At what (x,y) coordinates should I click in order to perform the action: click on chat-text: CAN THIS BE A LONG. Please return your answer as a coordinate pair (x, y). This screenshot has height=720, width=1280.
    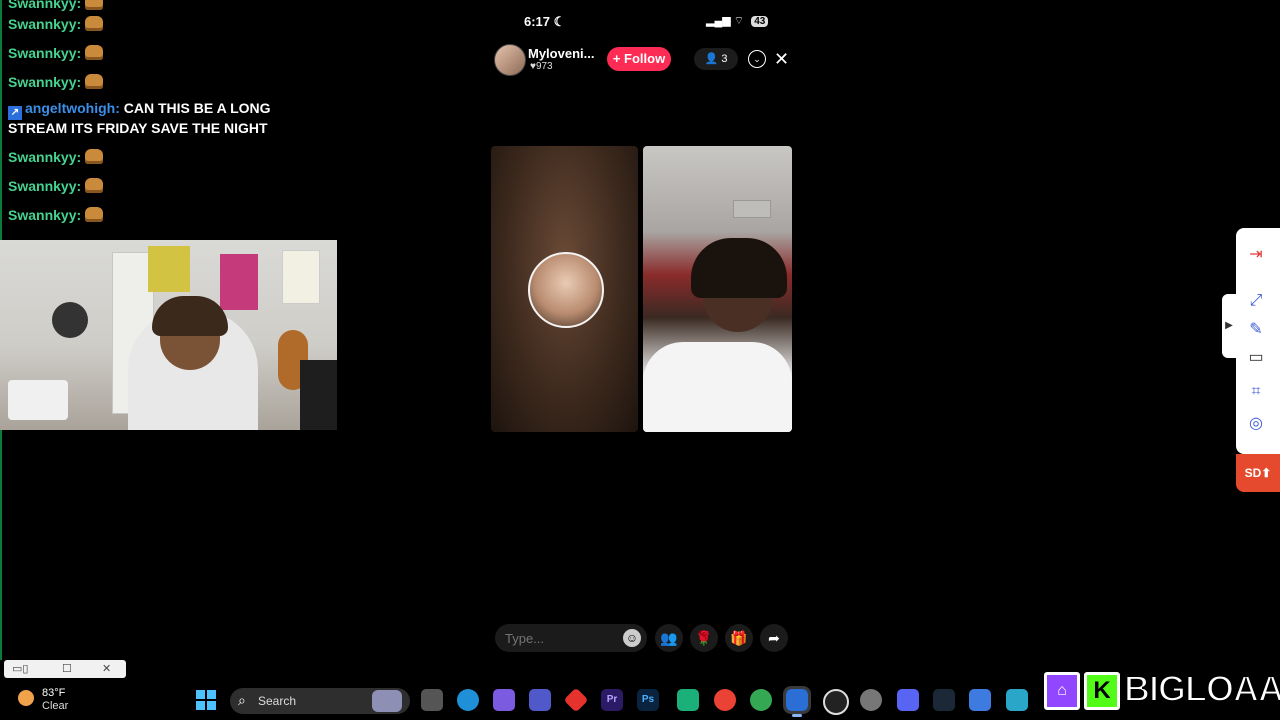
    Looking at the image, I should click on (197, 108).